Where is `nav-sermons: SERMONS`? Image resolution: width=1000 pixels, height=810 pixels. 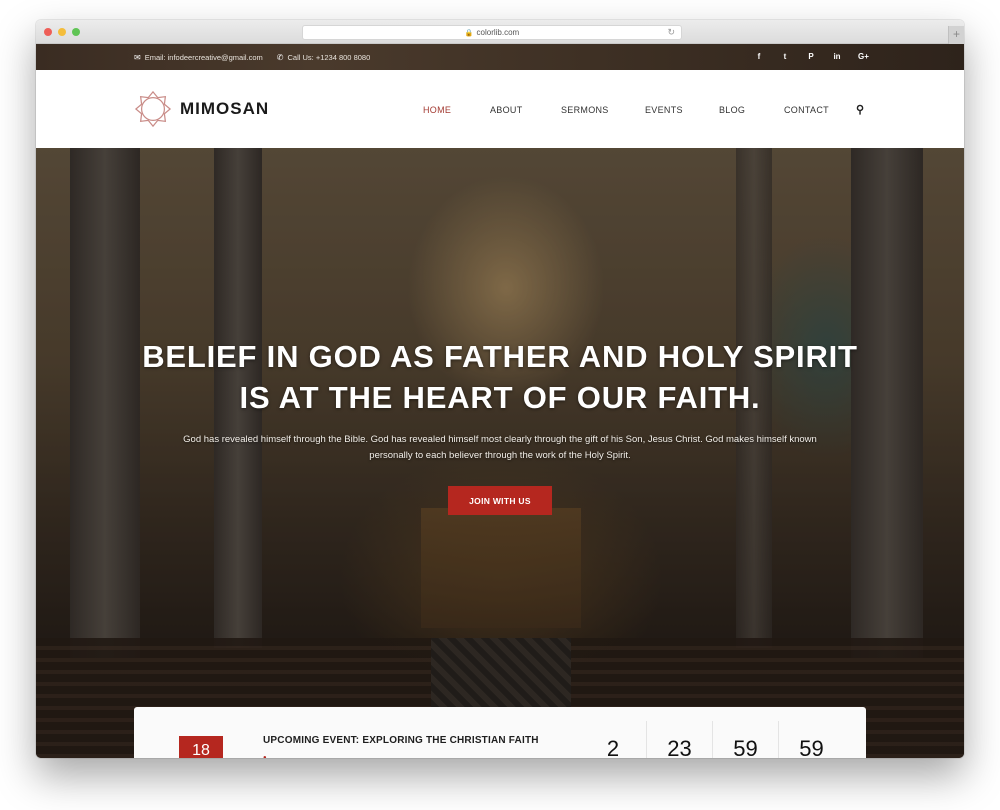
nav-sermons: SERMONS is located at coordinates (603, 110).